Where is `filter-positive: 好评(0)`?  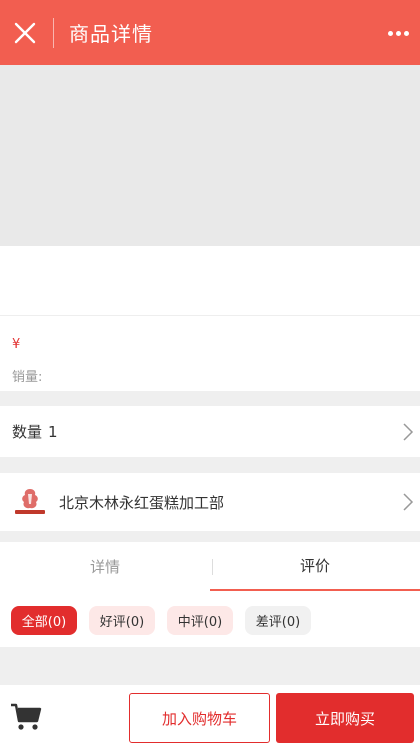
filter-positive: 好评(0) is located at coordinates (122, 620).